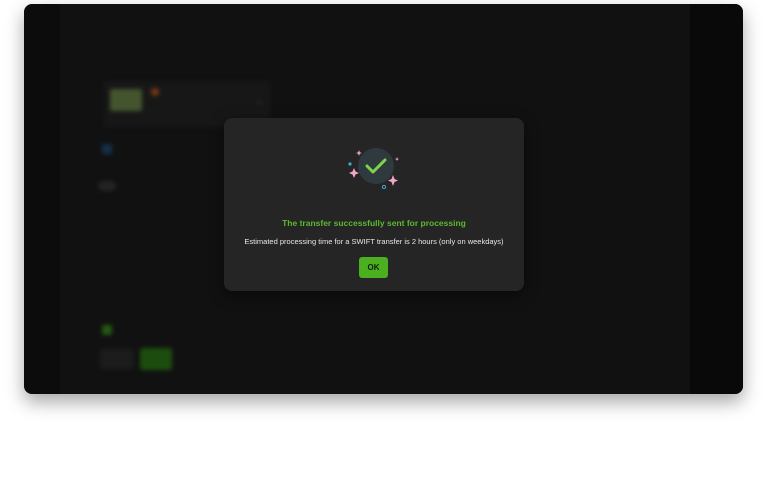  What do you see at coordinates (373, 267) in the screenshot?
I see `ok-button: OK` at bounding box center [373, 267].